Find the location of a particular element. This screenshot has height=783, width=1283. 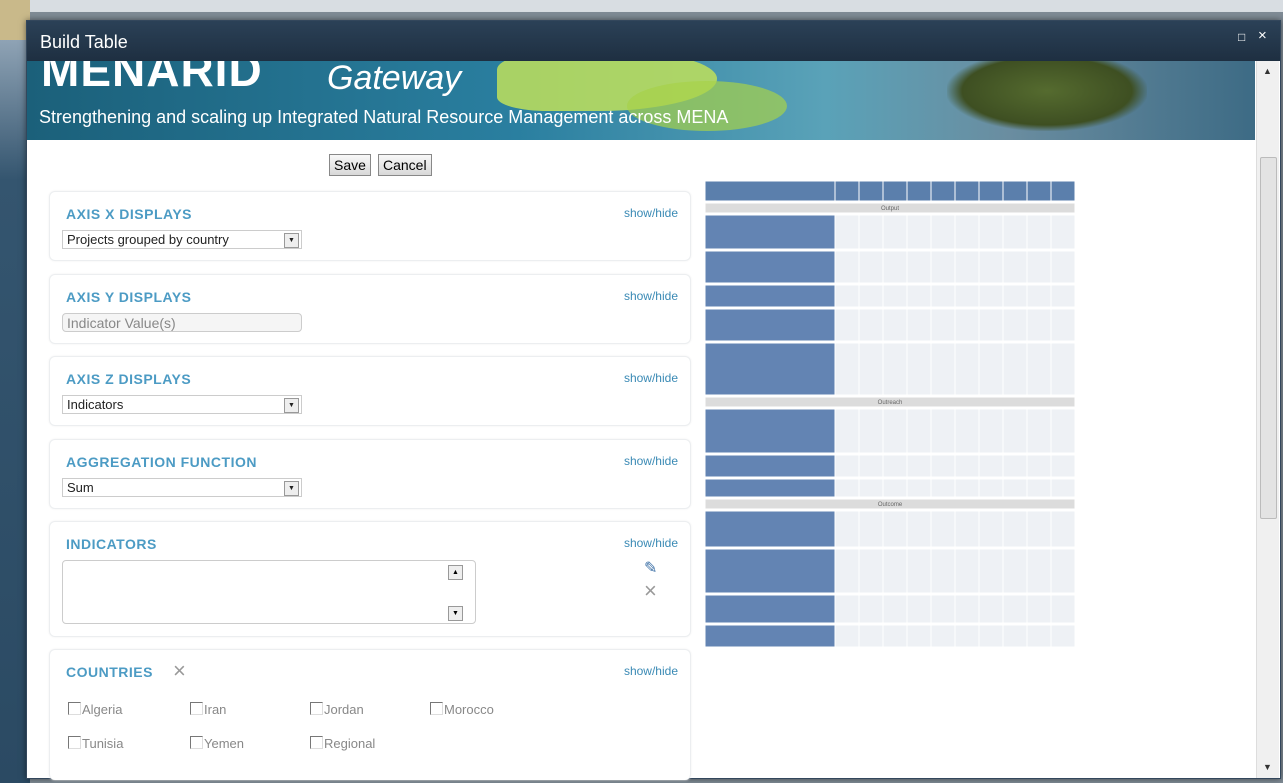

country-label: Regional is located at coordinates (350, 743).